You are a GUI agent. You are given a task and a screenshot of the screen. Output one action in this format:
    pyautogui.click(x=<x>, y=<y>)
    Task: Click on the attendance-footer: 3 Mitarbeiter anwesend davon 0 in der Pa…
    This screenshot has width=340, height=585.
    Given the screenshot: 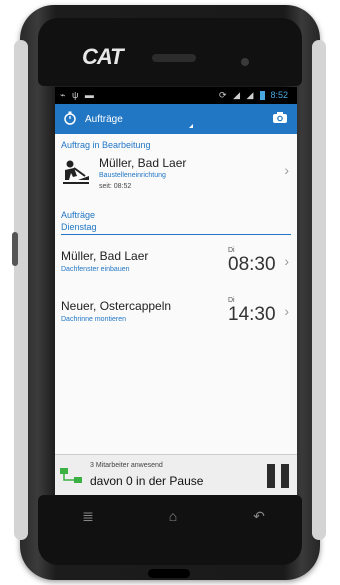 What is the action you would take?
    pyautogui.click(x=176, y=474)
    